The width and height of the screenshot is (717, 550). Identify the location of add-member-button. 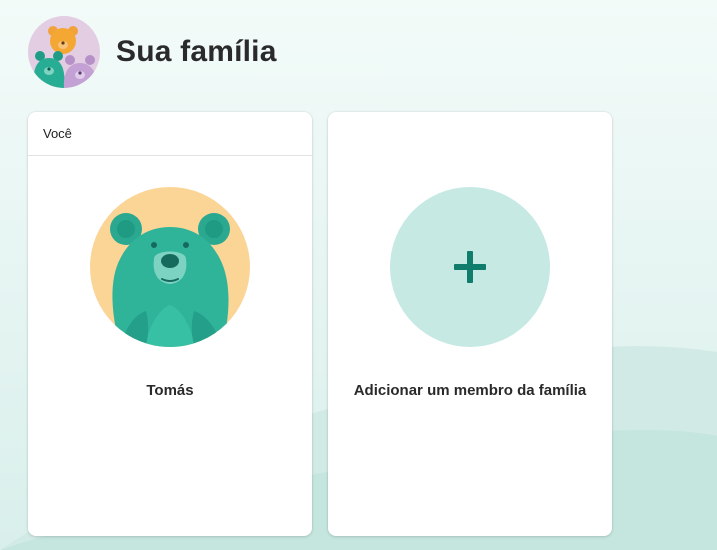
(470, 267).